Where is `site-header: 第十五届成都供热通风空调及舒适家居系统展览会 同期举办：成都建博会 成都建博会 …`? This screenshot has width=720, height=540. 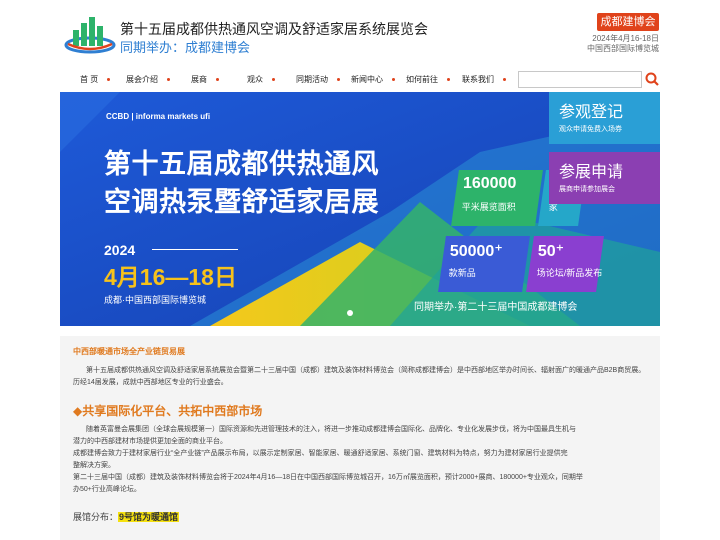
site-header: 第十五届成都供热通风空调及舒适家居系统展览会 同期举办：成都建博会 成都建博会 … is located at coordinates (360, 34).